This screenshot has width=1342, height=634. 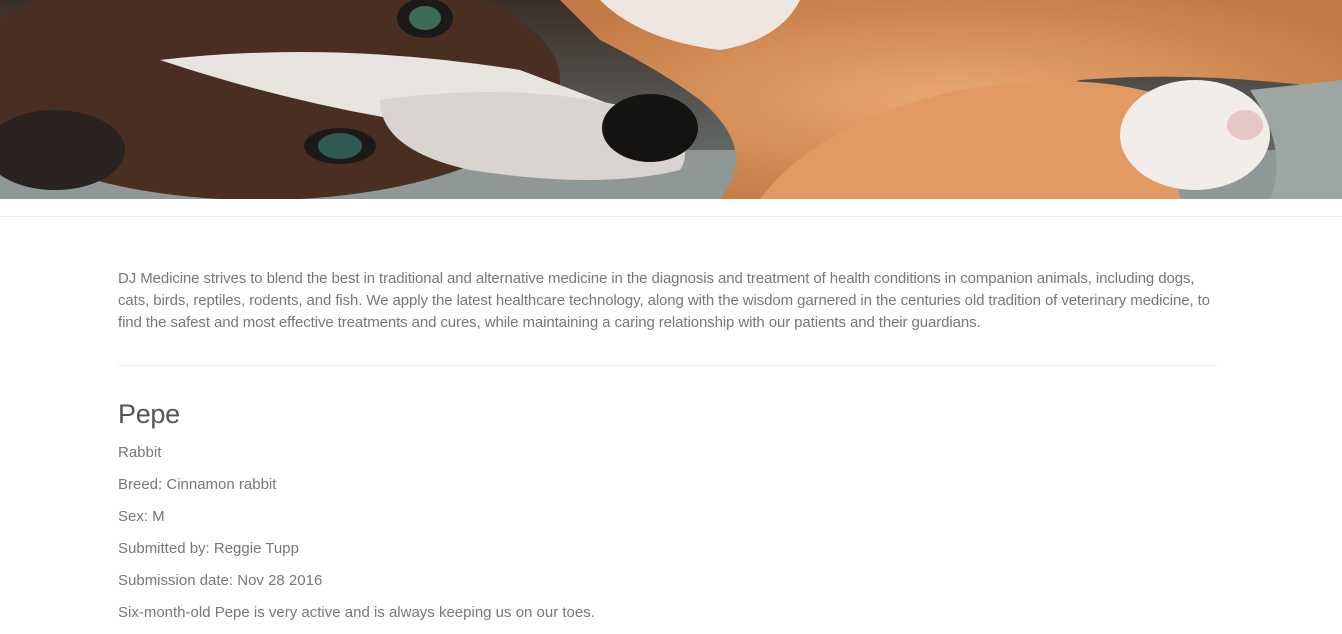 What do you see at coordinates (197, 484) in the screenshot?
I see `pet-breed: Breed: Cinnamon rabbit` at bounding box center [197, 484].